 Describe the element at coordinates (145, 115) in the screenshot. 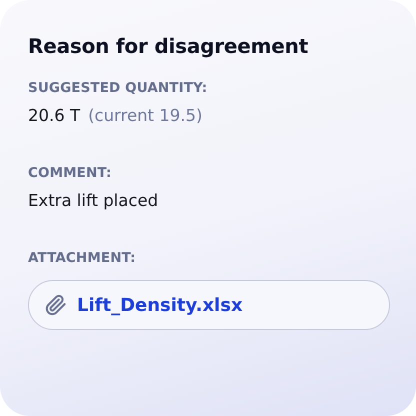

I see `current-quantity-note: (current 19.5)` at that location.